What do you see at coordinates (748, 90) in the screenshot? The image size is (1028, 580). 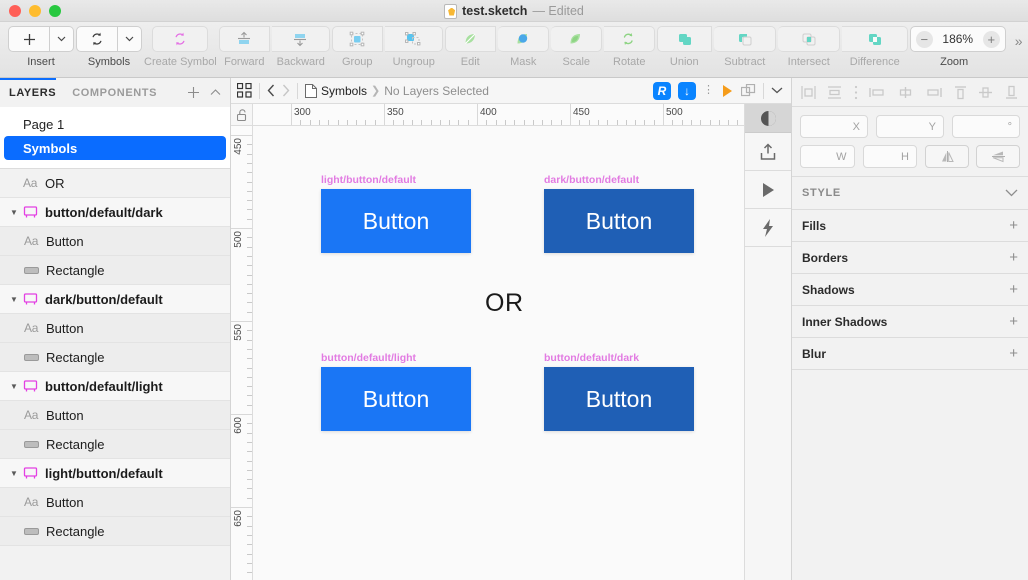 I see `duplicate-icon` at bounding box center [748, 90].